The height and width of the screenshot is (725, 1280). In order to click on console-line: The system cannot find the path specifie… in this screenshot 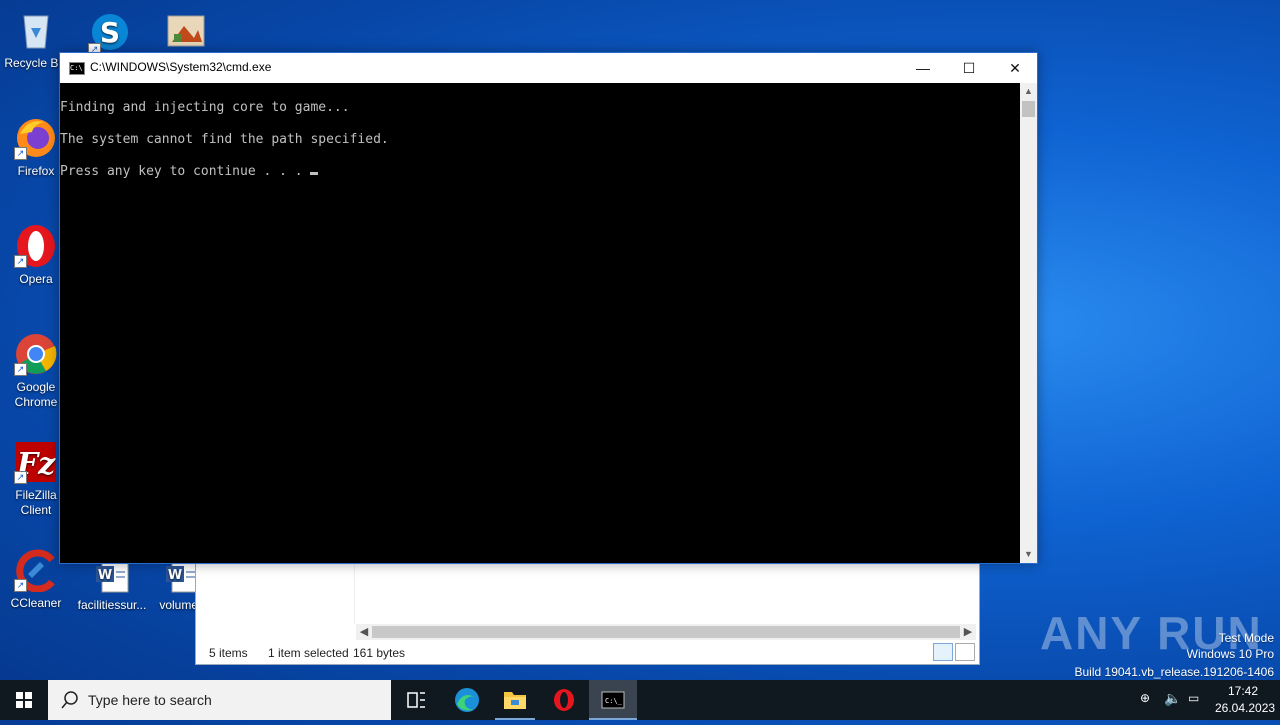, I will do `click(224, 139)`.